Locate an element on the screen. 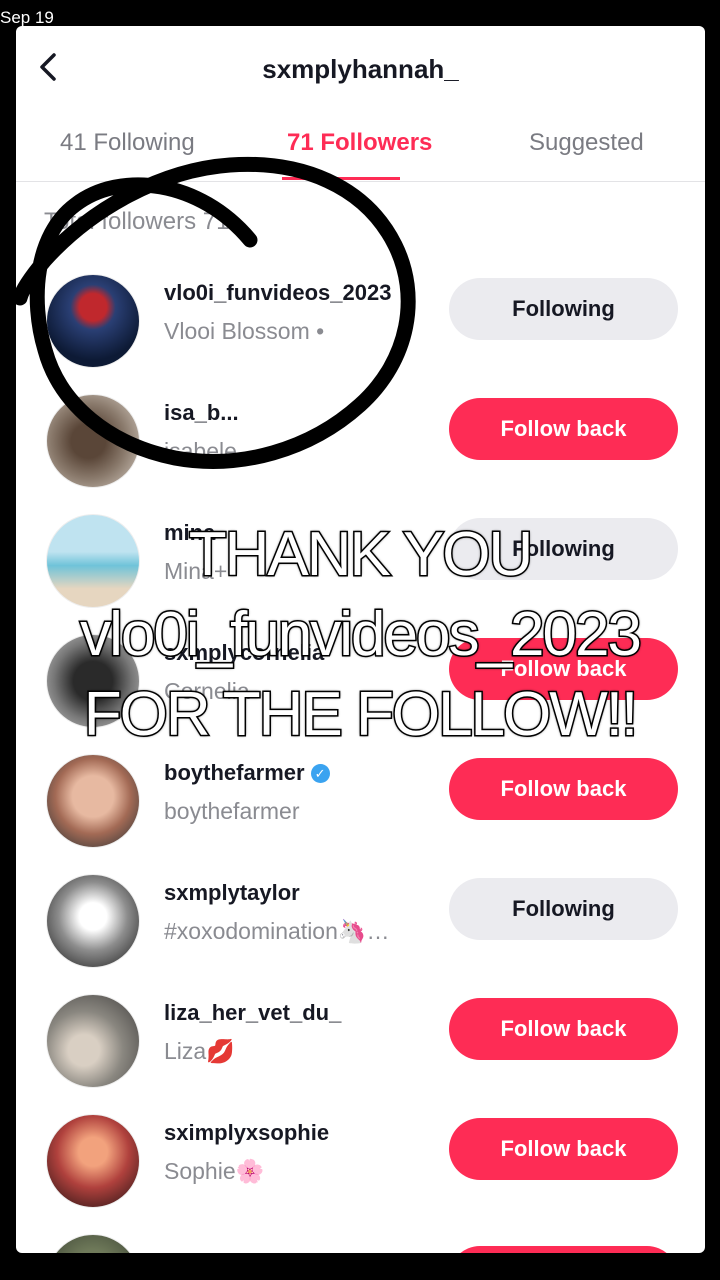  tab-bar: 41 Following 71 Followers Suggested is located at coordinates (360, 151).